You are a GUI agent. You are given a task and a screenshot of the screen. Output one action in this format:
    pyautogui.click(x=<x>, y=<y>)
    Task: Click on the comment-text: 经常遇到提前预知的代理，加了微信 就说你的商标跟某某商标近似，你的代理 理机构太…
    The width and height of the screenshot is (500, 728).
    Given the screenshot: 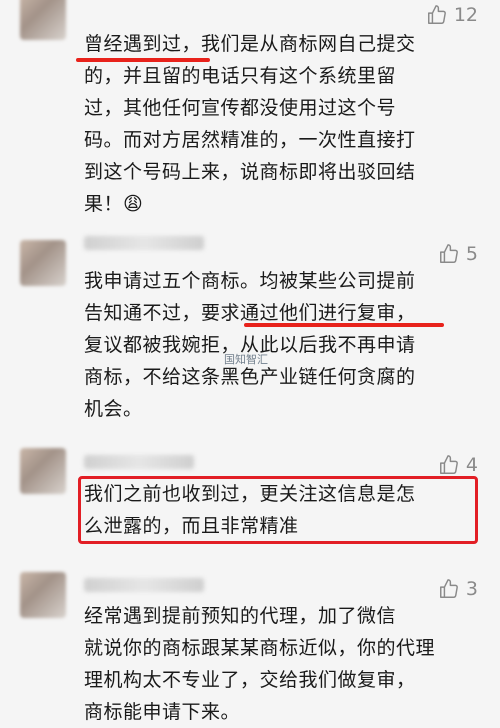 What is the action you would take?
    pyautogui.click(x=260, y=664)
    